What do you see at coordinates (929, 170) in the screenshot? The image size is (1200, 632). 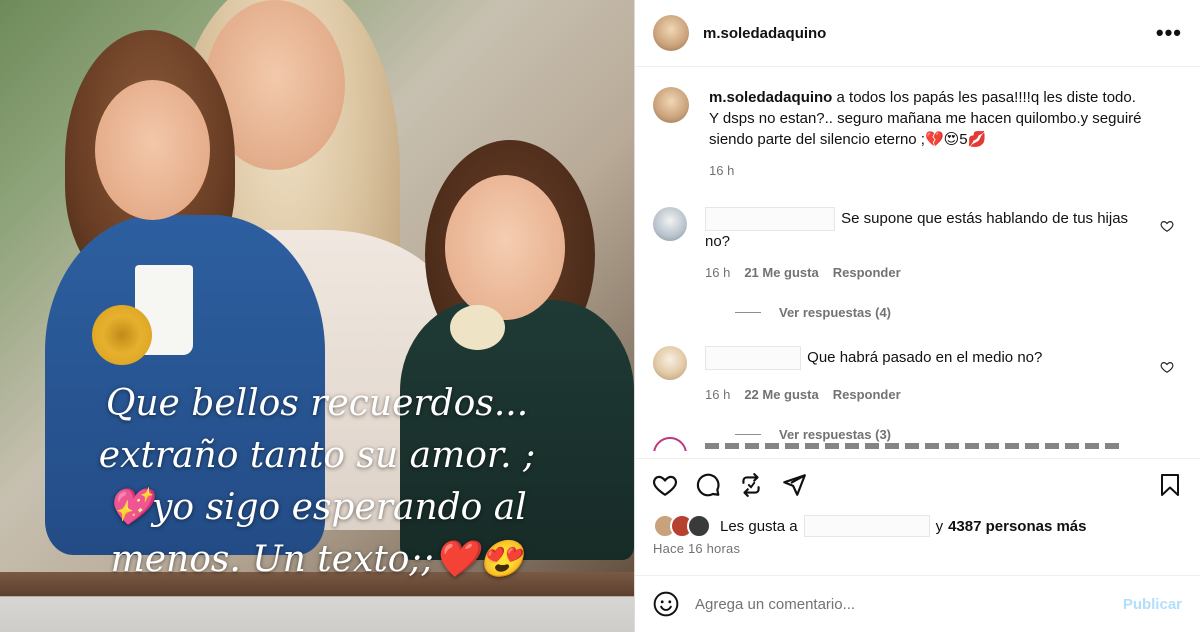 I see `caption-meta: 16 h` at bounding box center [929, 170].